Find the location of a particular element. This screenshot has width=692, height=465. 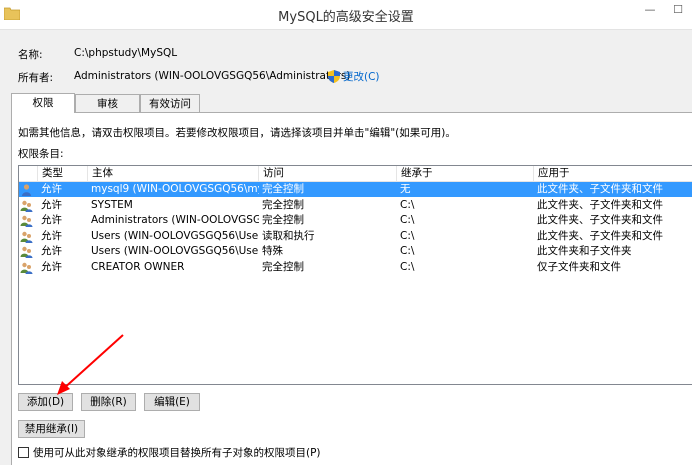

cell-applies-to: 此文件夹和子文件夹 is located at coordinates (584, 251).